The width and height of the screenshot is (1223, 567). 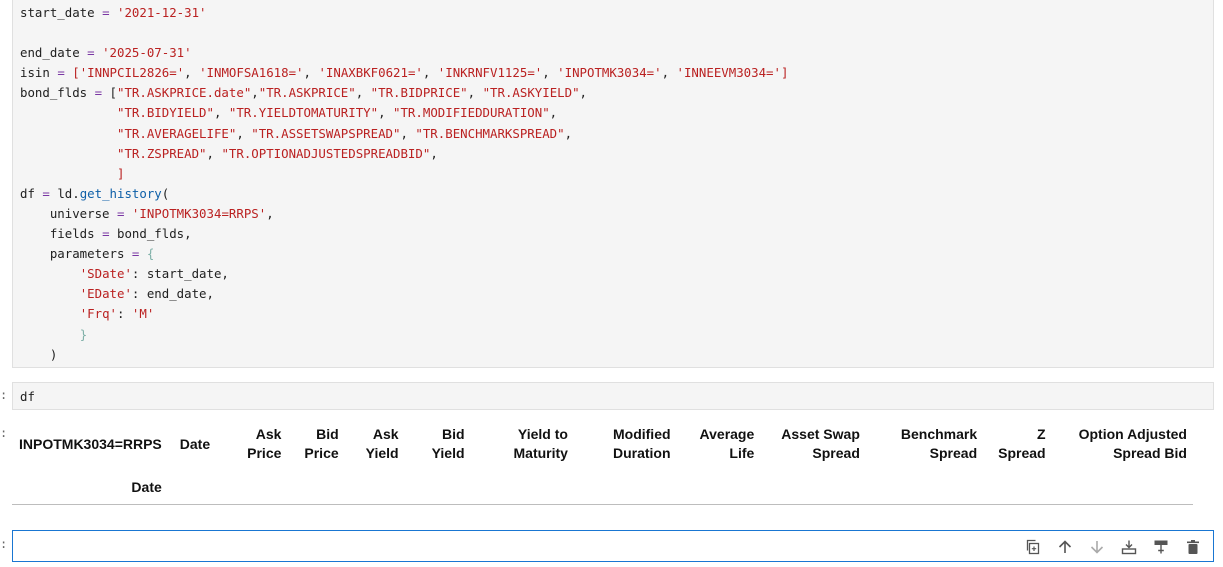 What do you see at coordinates (90, 443) in the screenshot?
I see `index-header: INPOTMK3034=RRPS` at bounding box center [90, 443].